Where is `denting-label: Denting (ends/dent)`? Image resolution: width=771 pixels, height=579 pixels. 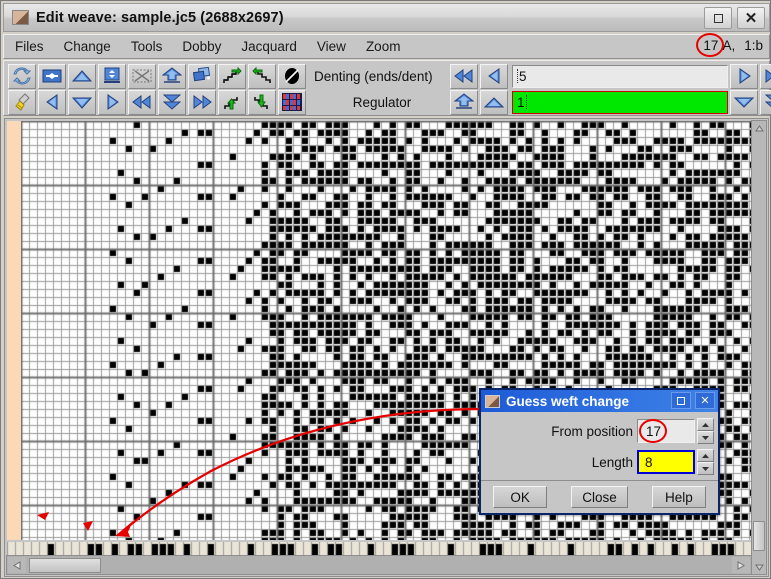
denting-label: Denting (ends/dent) is located at coordinates (373, 76).